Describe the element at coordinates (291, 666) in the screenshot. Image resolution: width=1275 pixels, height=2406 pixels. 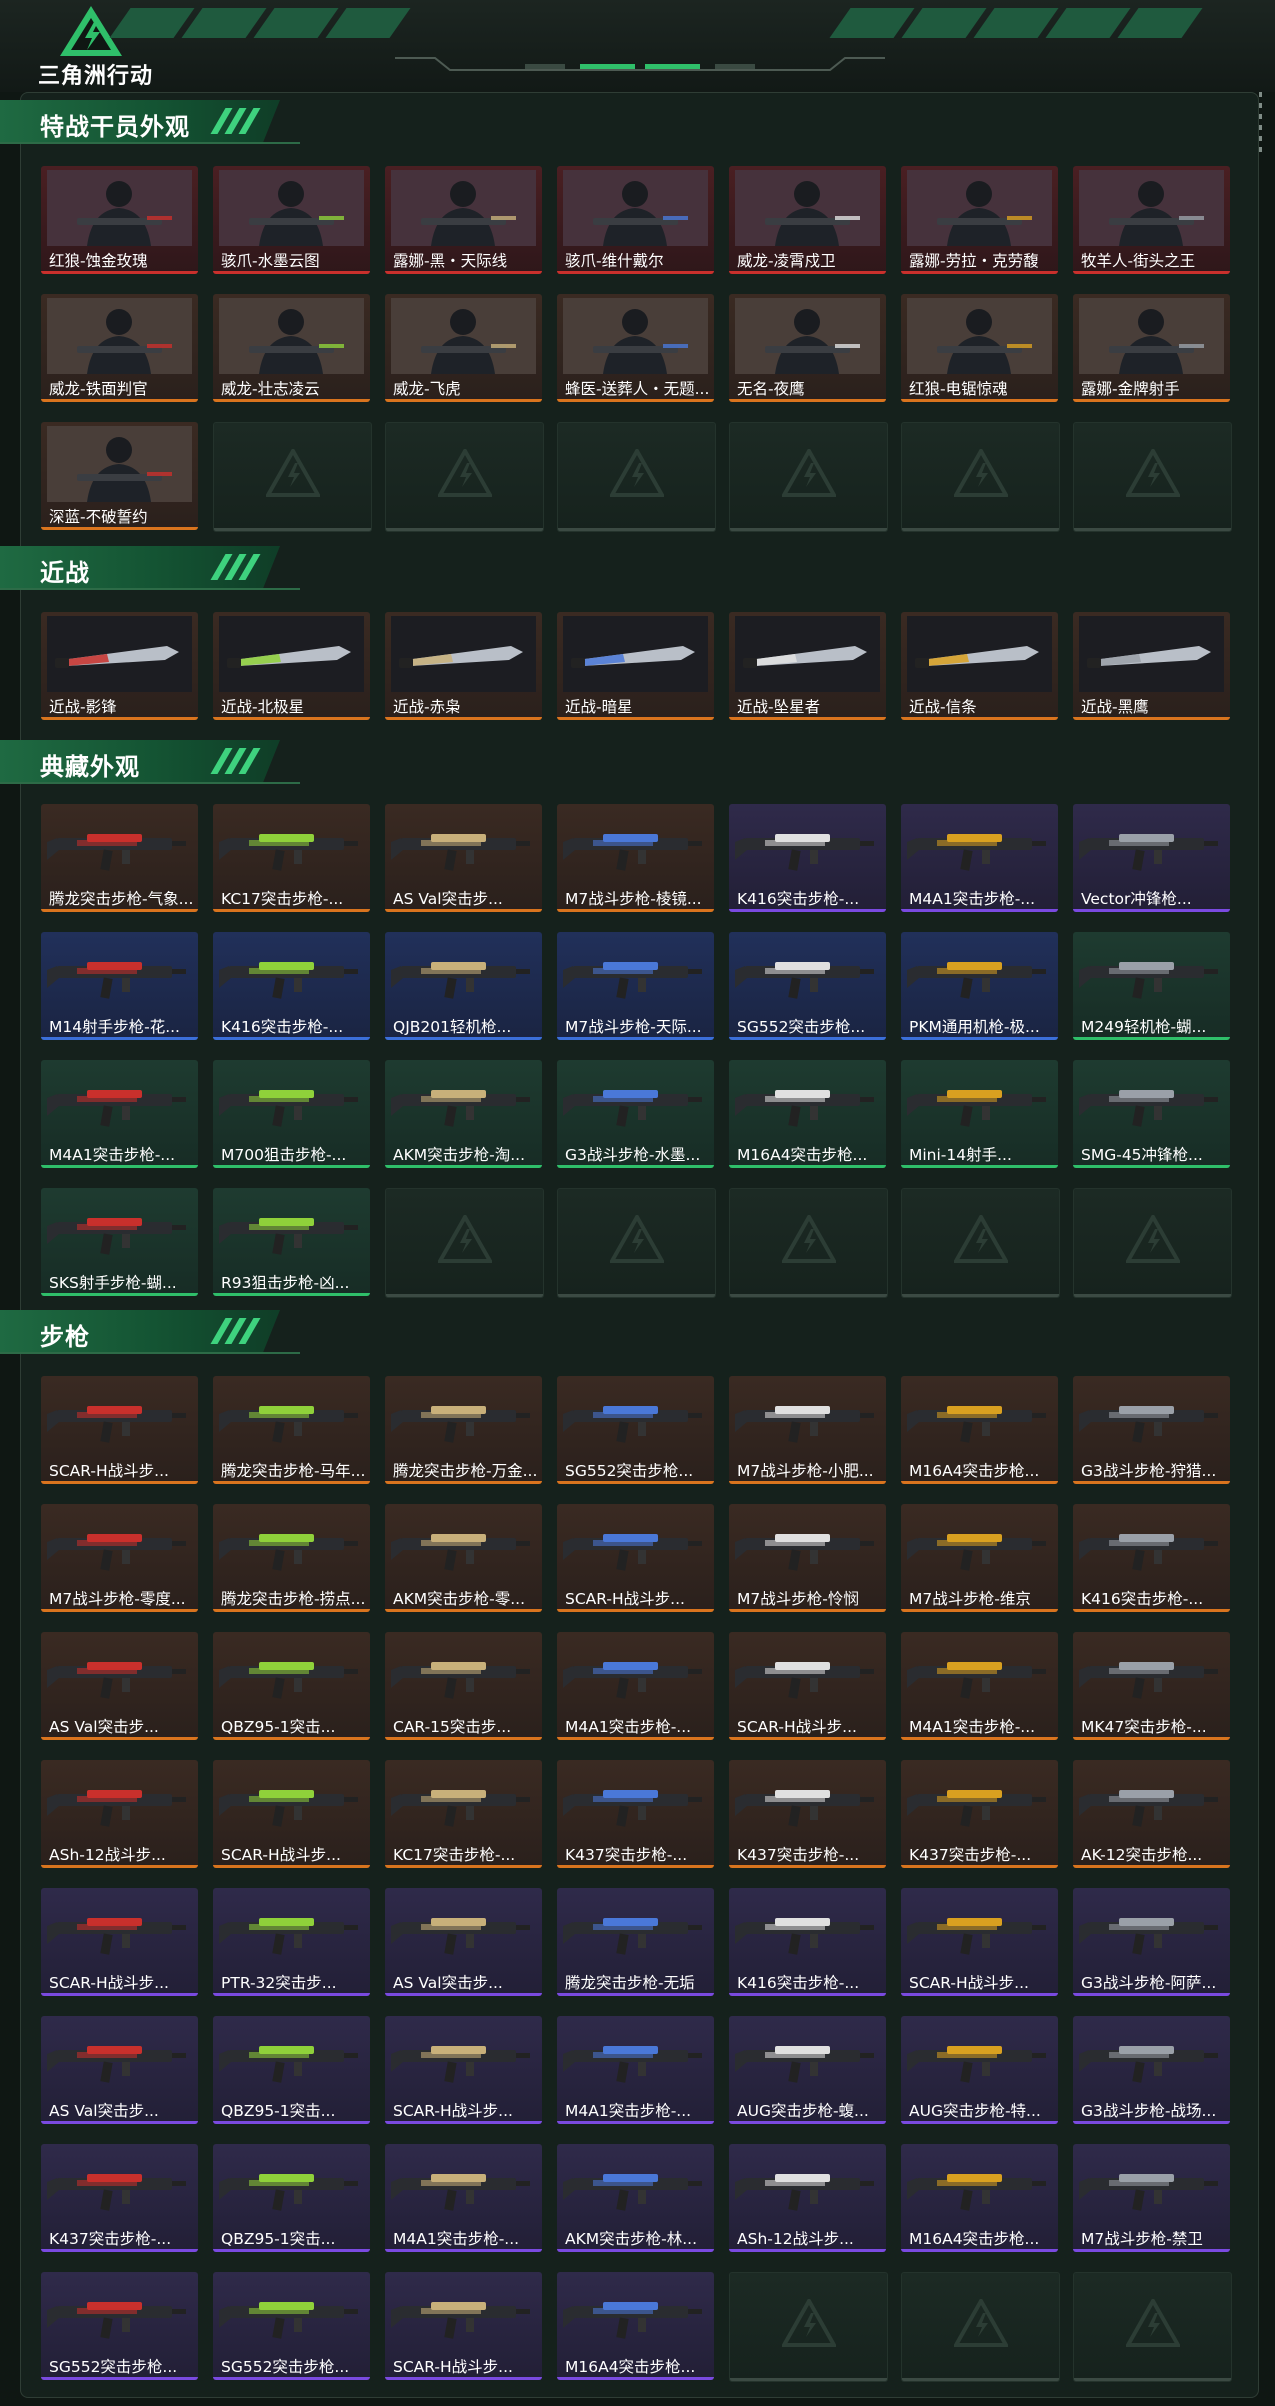
I see `collection-card: 近战-北极星` at that location.